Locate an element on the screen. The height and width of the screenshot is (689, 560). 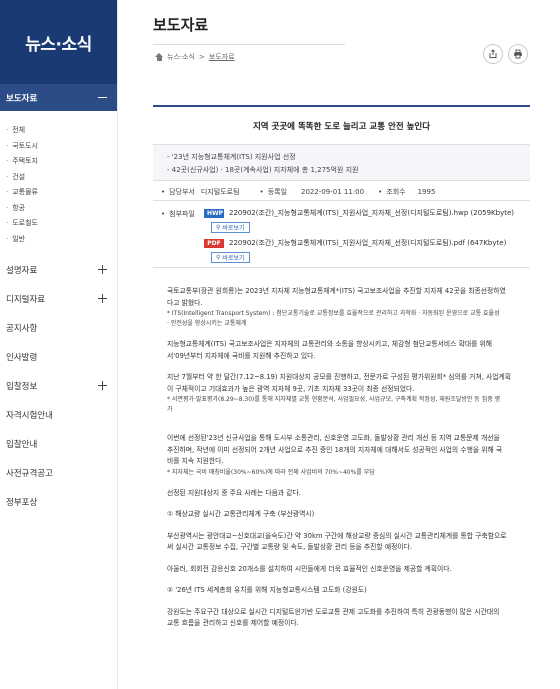
article-title: 지역 곳곳에 똑똑한 도로 늘리고 교통 안전 높인다 is located at coordinates (341, 126).